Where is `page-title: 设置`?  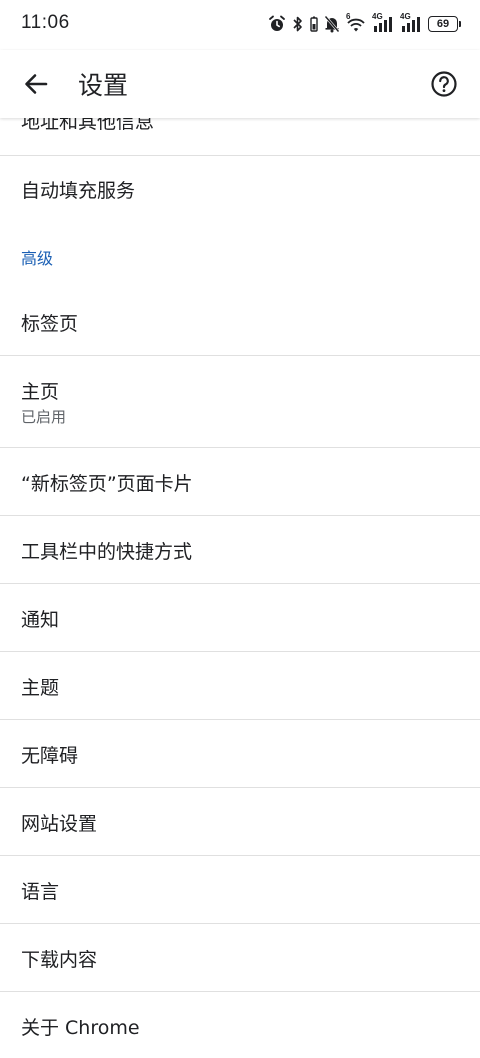
page-title: 设置 is located at coordinates (103, 85).